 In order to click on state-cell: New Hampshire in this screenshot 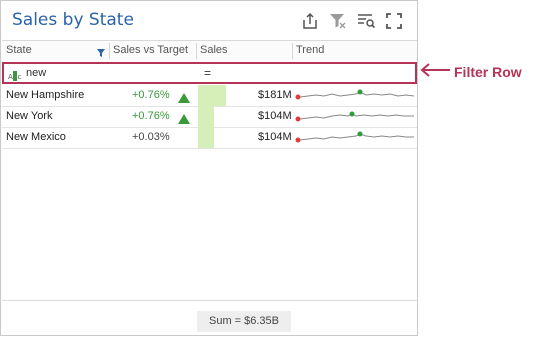, I will do `click(45, 95)`.